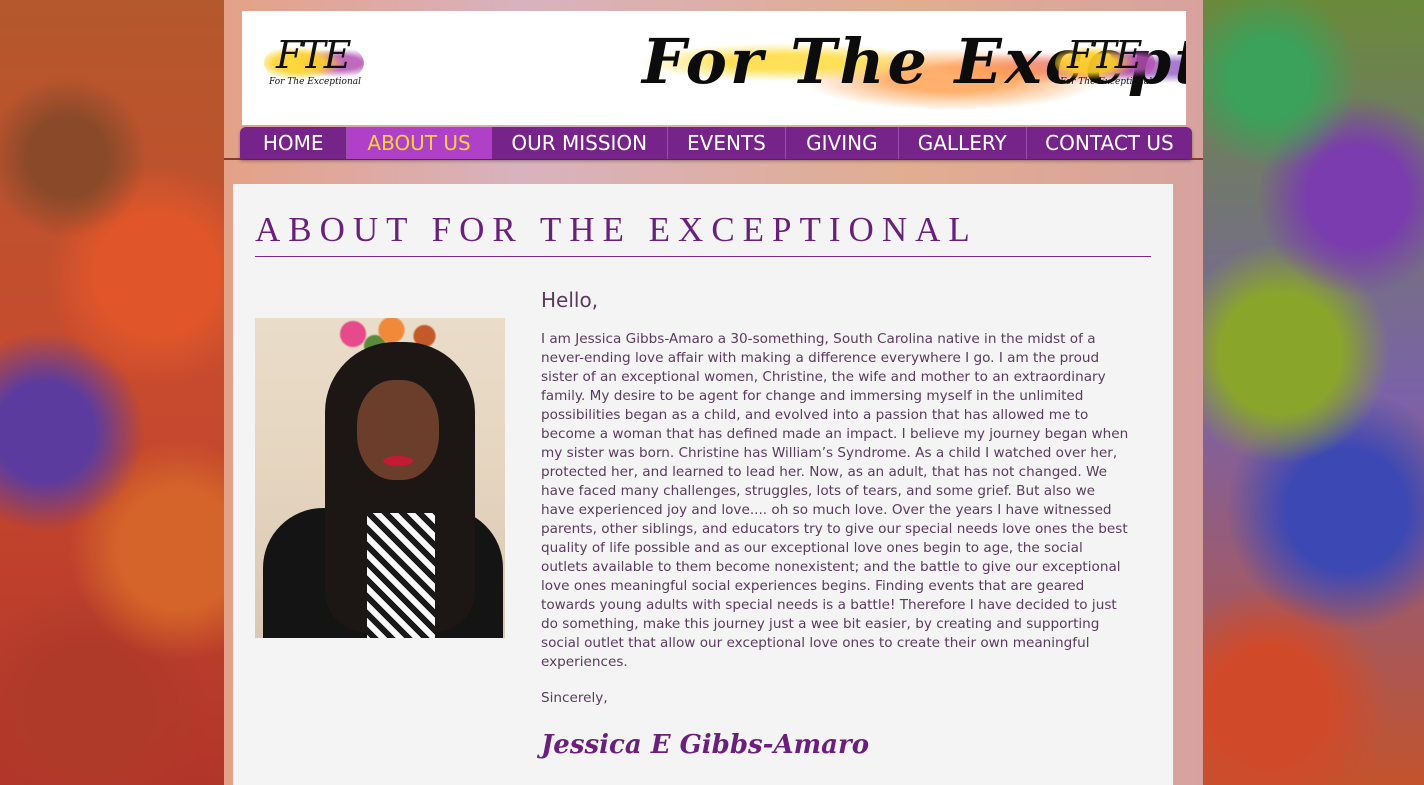  I want to click on founder-photo, so click(380, 478).